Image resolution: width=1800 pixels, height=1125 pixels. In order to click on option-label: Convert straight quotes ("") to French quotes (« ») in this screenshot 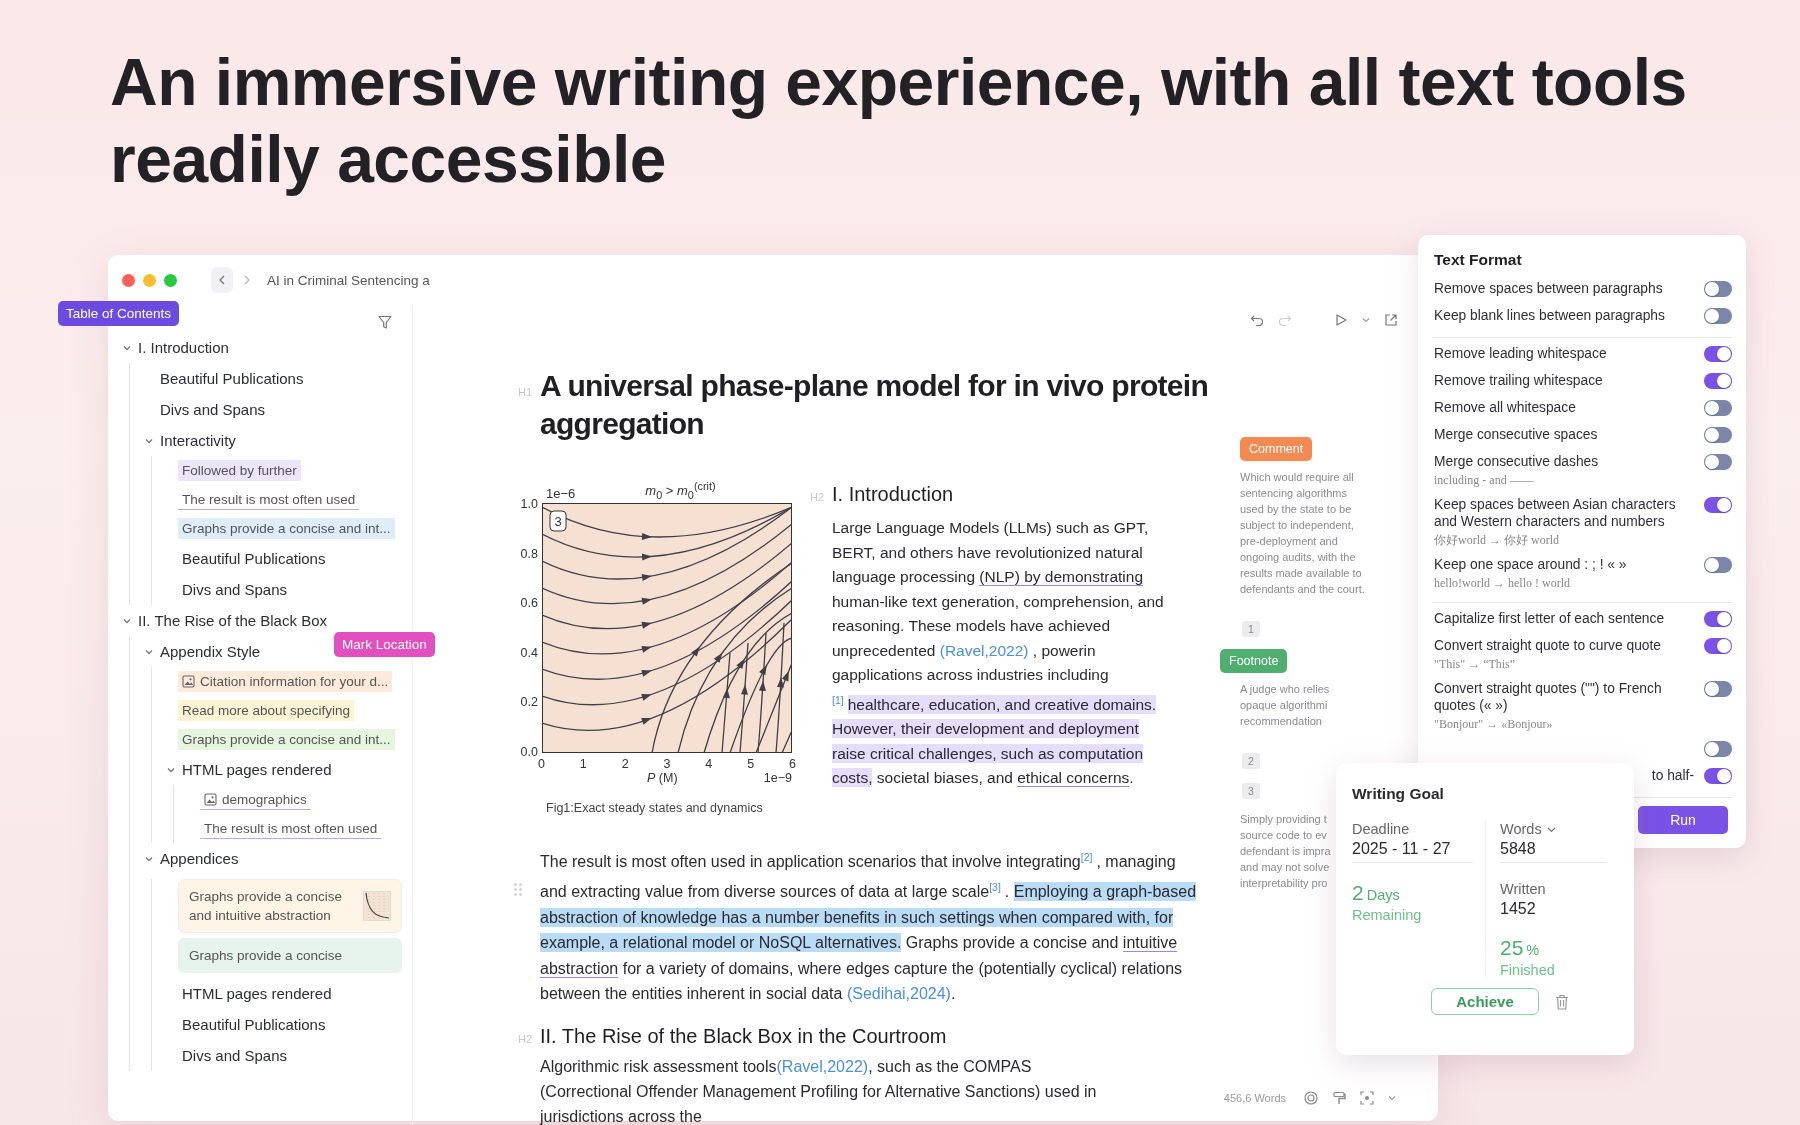, I will do `click(1548, 697)`.